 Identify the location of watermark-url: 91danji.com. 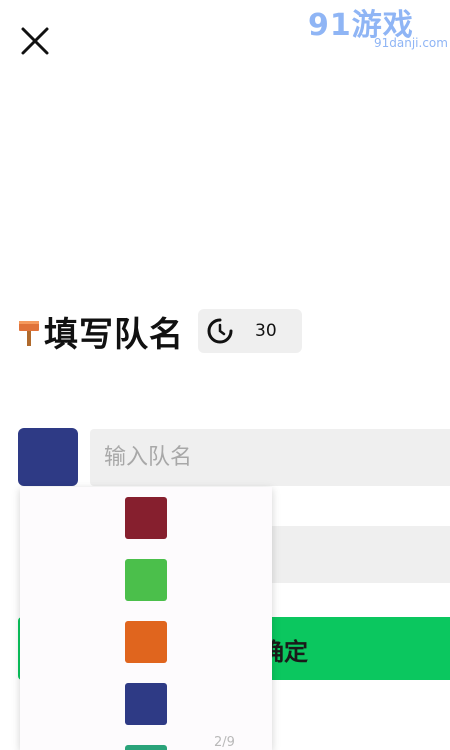
(411, 43).